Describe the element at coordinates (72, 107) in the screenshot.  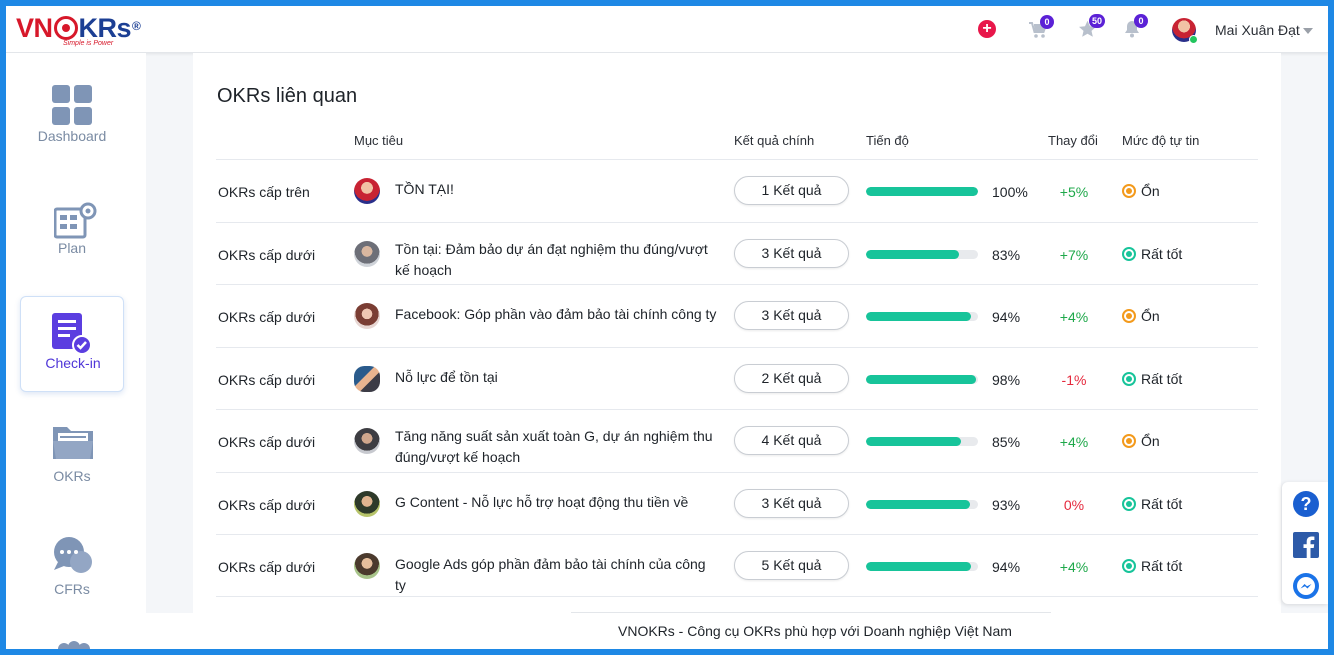
I see `dashboard-icon` at that location.